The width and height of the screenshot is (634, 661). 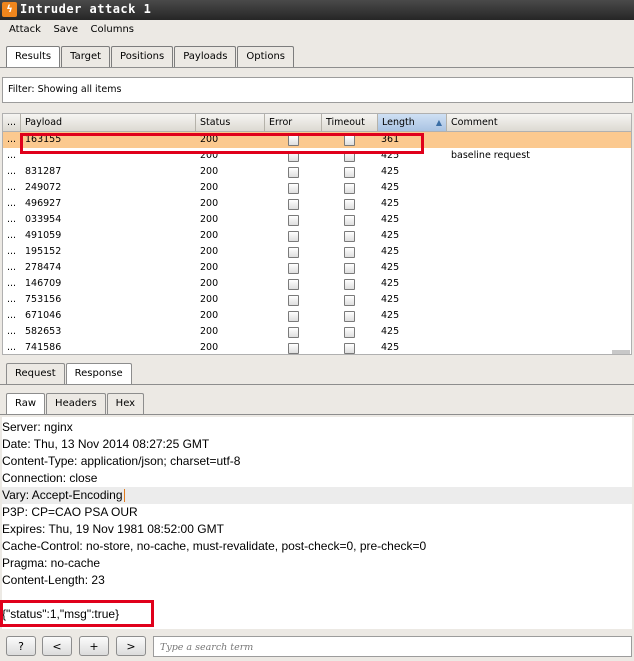 What do you see at coordinates (621, 352) in the screenshot?
I see `table-scrollbar` at bounding box center [621, 352].